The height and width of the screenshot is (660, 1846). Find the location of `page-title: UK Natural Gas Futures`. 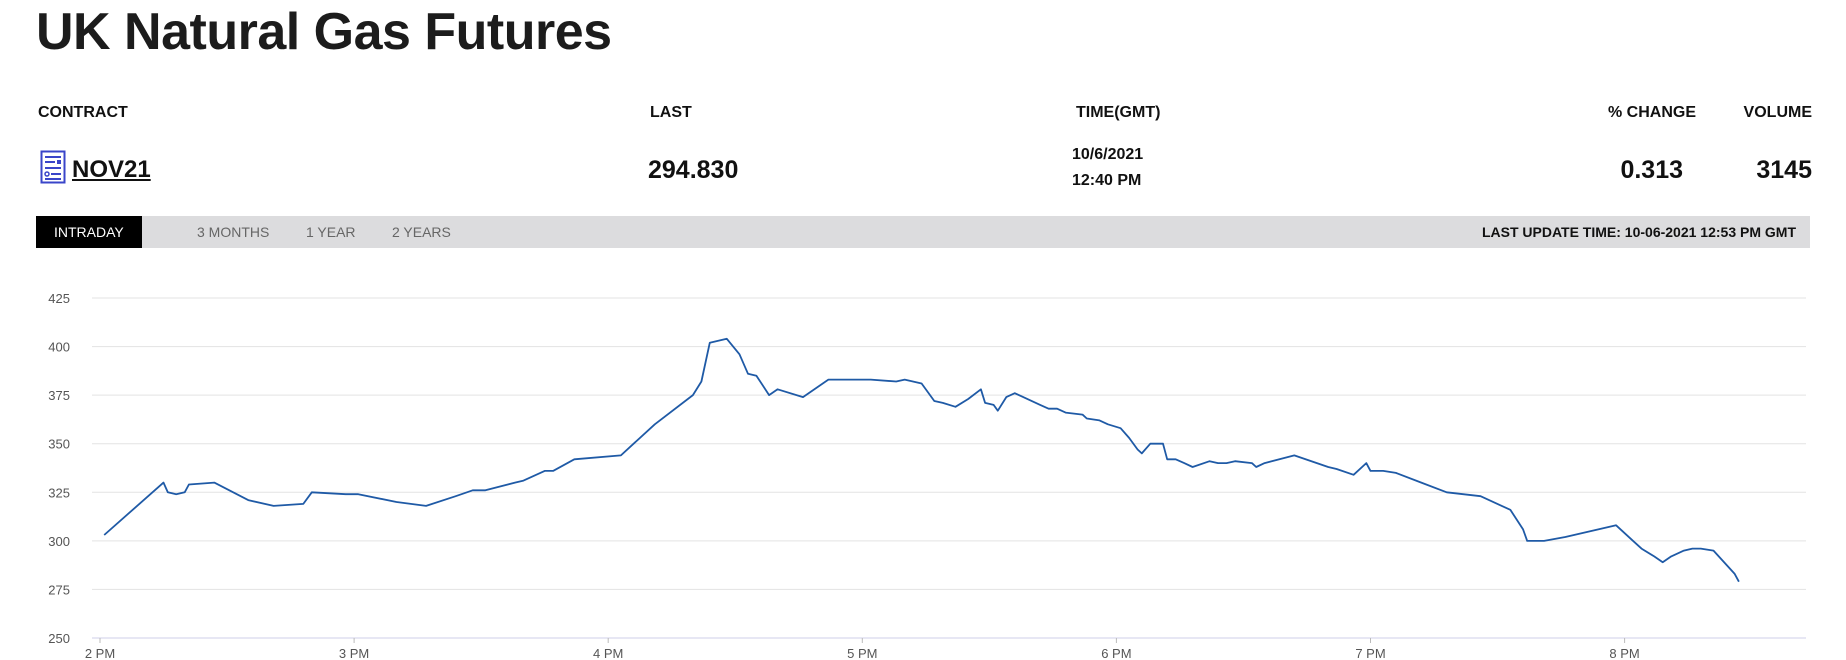

page-title: UK Natural Gas Futures is located at coordinates (324, 32).